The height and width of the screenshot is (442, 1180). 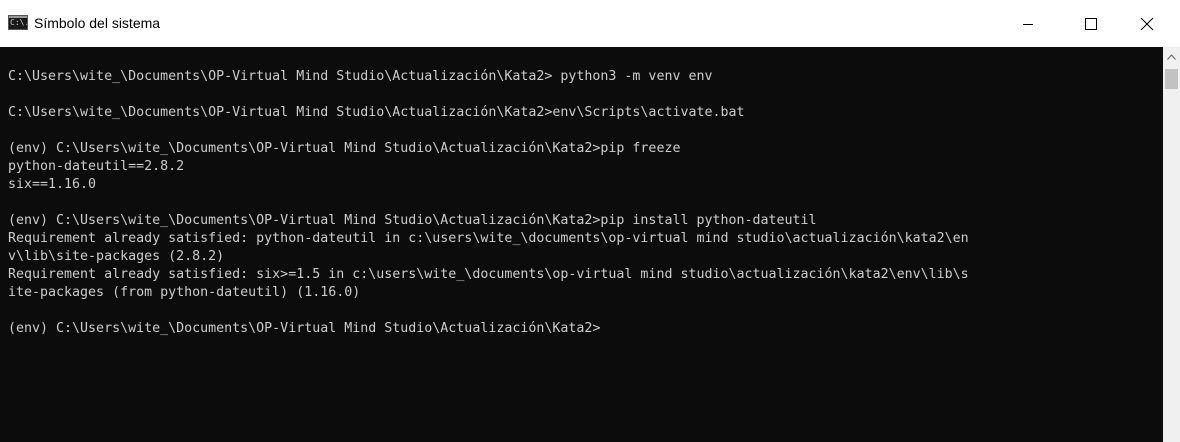 I want to click on title-bar: C:\. Símbolo del sistema, so click(x=590, y=23).